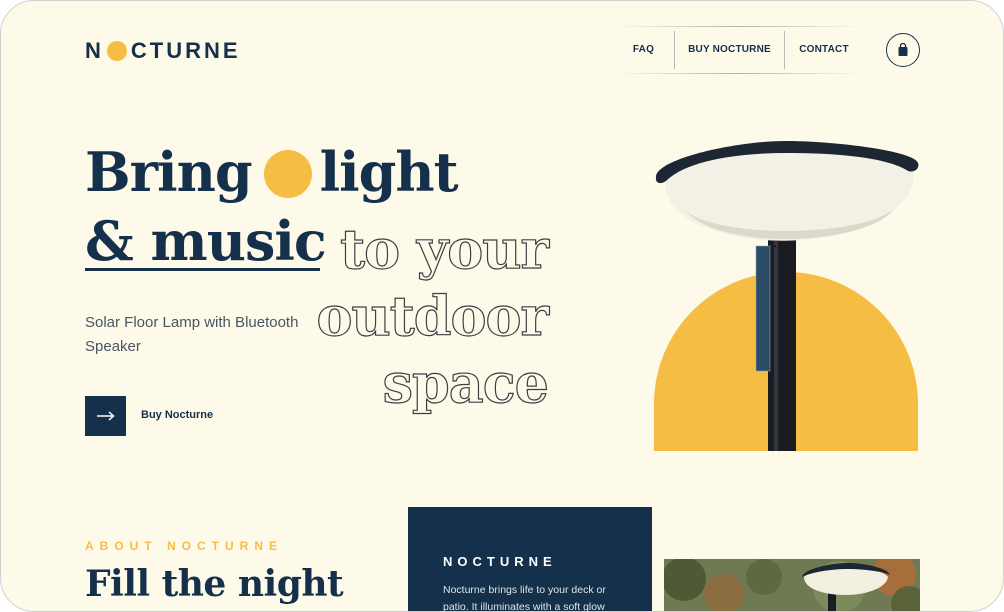  What do you see at coordinates (763, 308) in the screenshot?
I see `lamp-tag` at bounding box center [763, 308].